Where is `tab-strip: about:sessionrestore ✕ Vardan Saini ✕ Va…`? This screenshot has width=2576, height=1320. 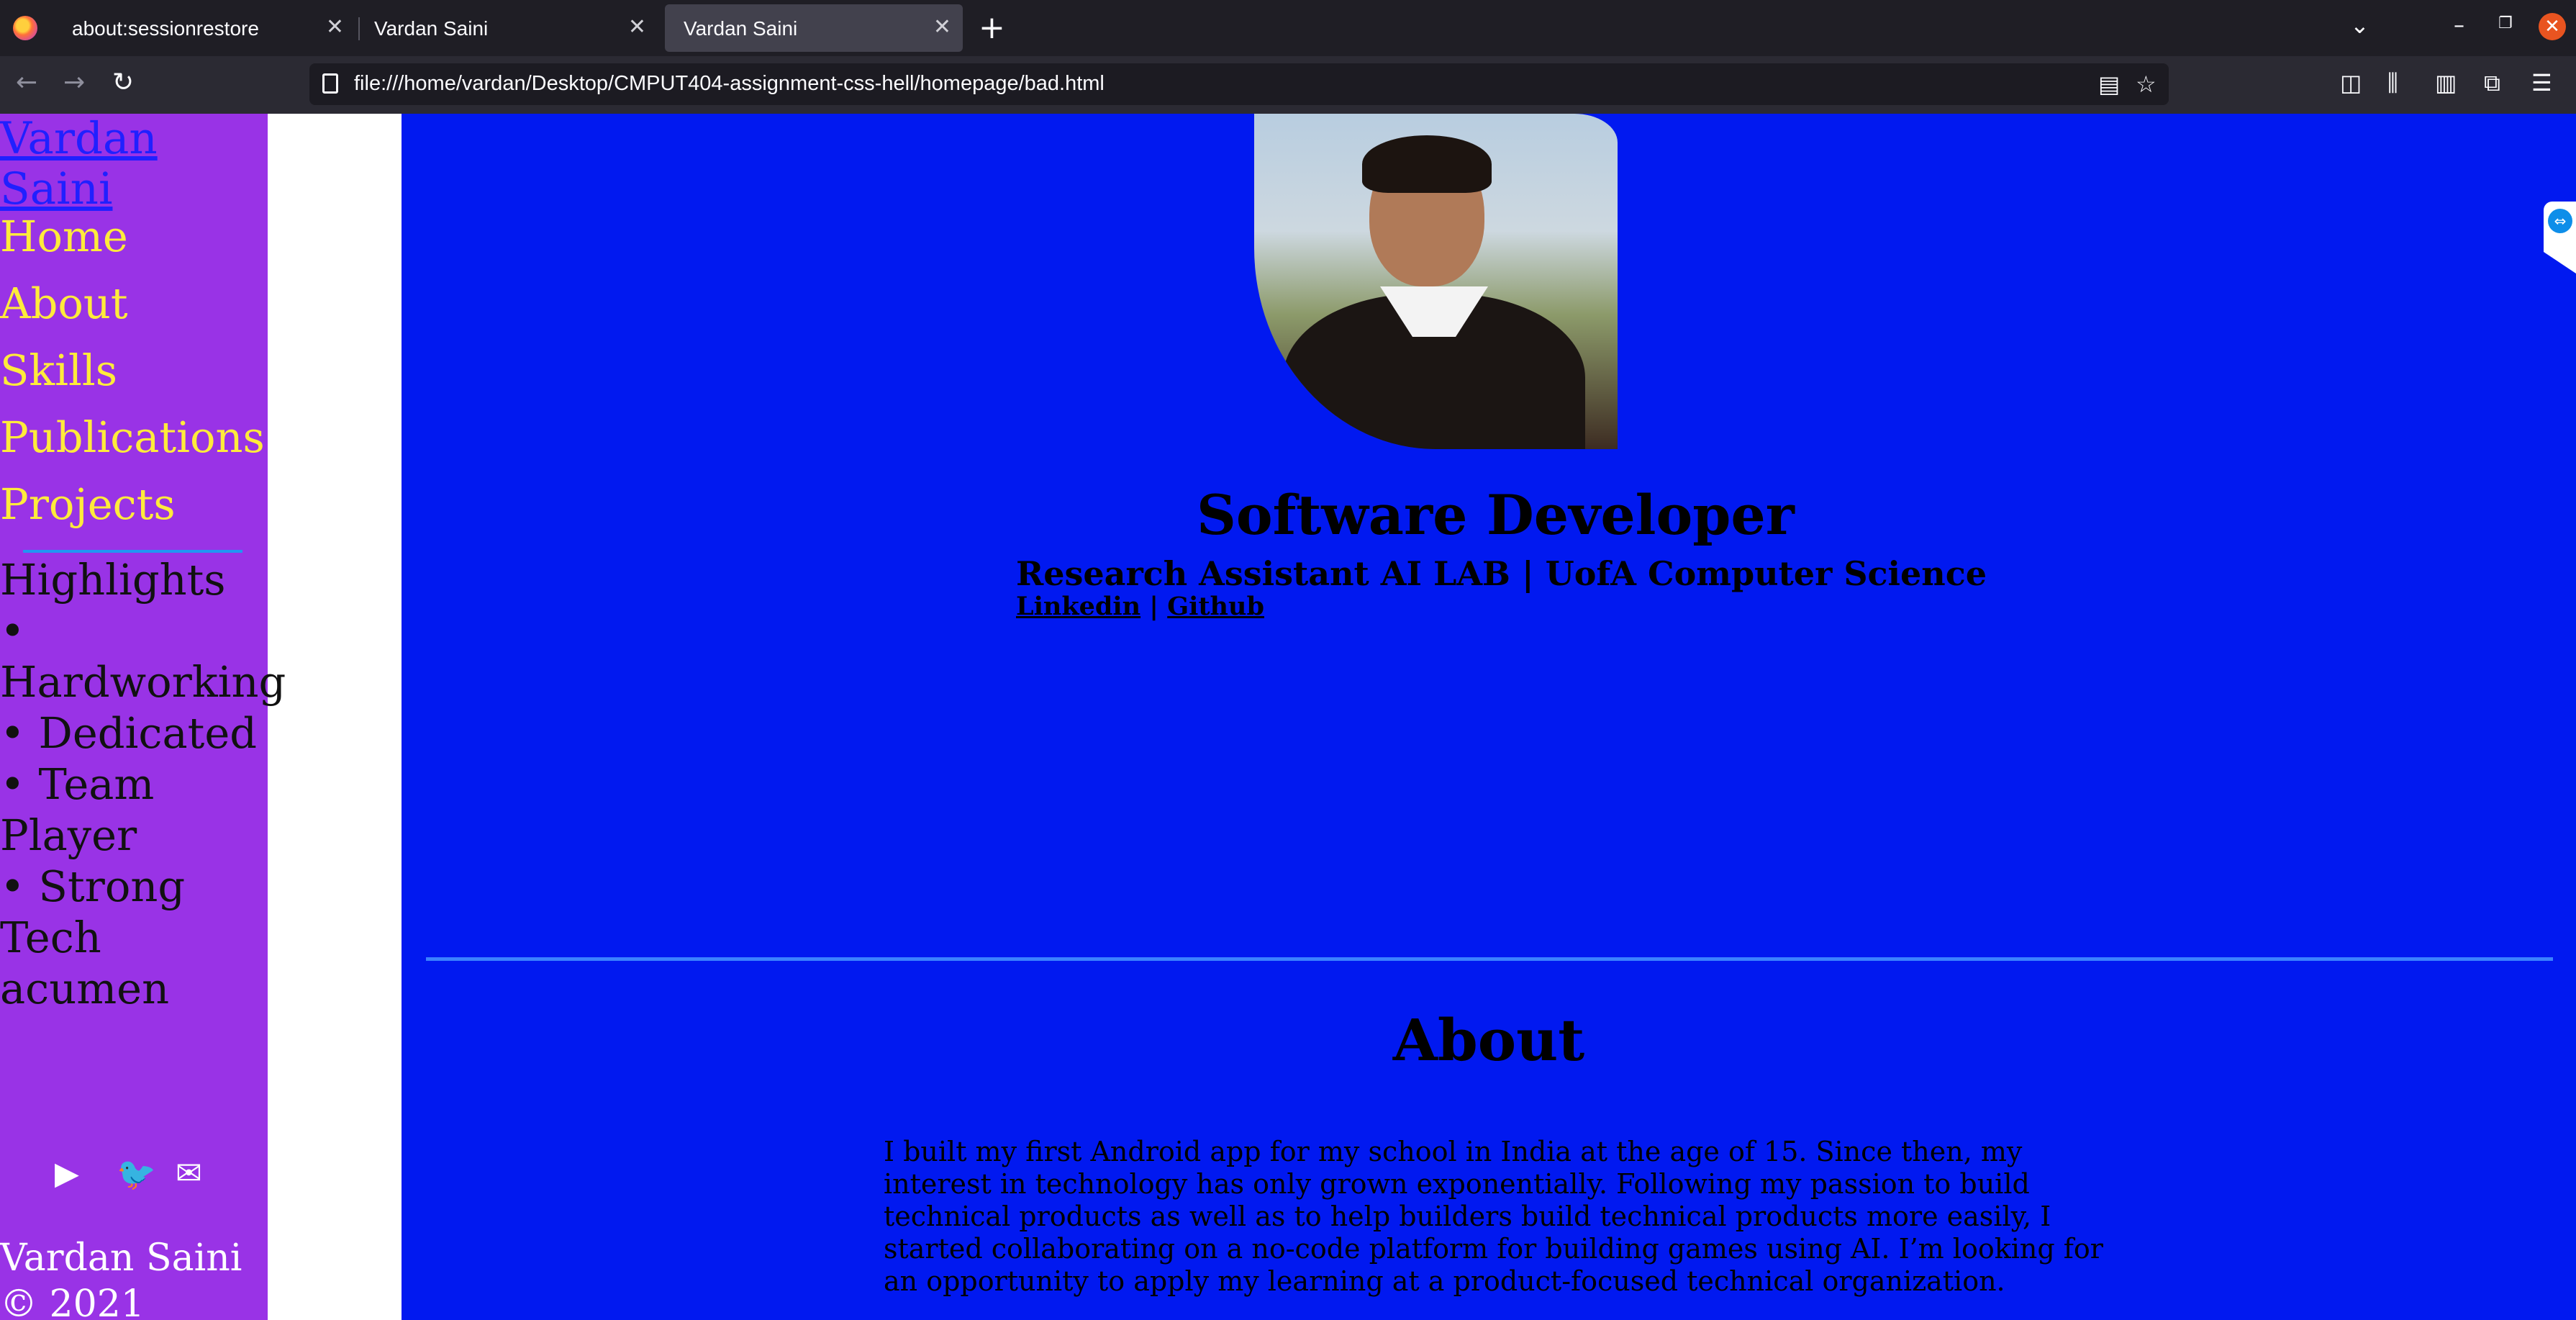
tab-strip: about:sessionrestore ✕ Vardan Saini ✕ Va… is located at coordinates (1288, 28).